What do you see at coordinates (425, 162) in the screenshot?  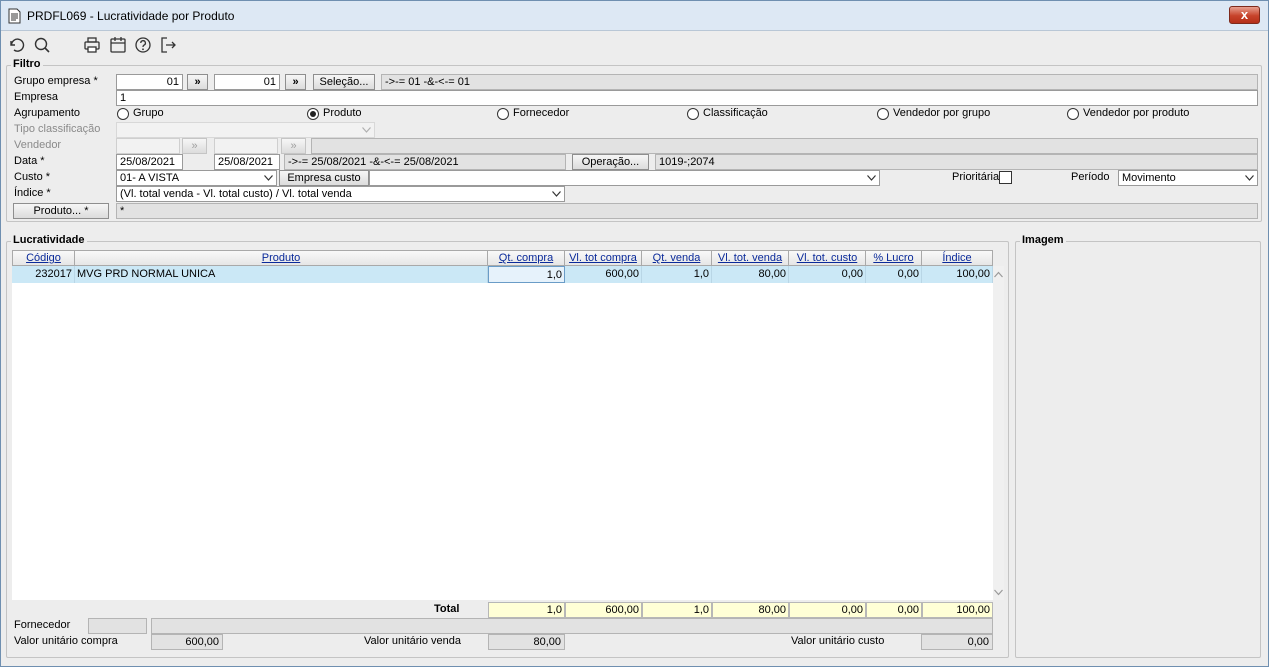 I see `data-summary: ->-= 25/08/2021 -&-<-= 25/08/2021` at bounding box center [425, 162].